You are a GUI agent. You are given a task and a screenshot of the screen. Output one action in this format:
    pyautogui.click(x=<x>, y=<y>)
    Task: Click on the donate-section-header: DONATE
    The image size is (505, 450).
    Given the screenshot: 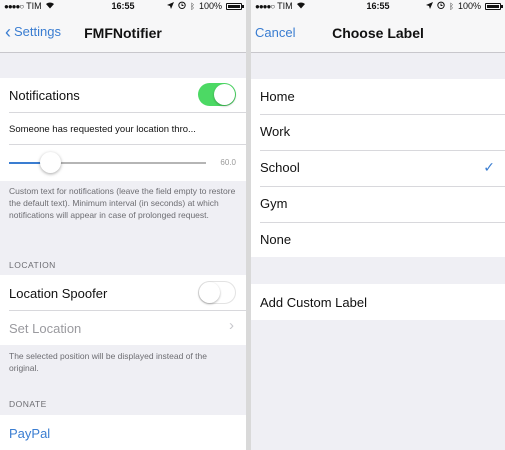 What is the action you would take?
    pyautogui.click(x=28, y=404)
    